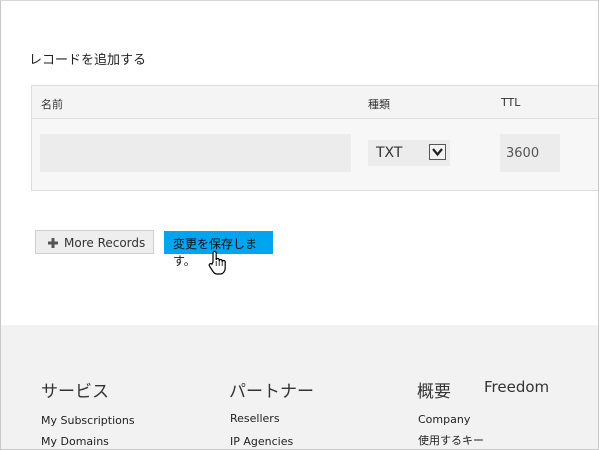  Describe the element at coordinates (195, 153) in the screenshot. I see `record-name-input` at that location.